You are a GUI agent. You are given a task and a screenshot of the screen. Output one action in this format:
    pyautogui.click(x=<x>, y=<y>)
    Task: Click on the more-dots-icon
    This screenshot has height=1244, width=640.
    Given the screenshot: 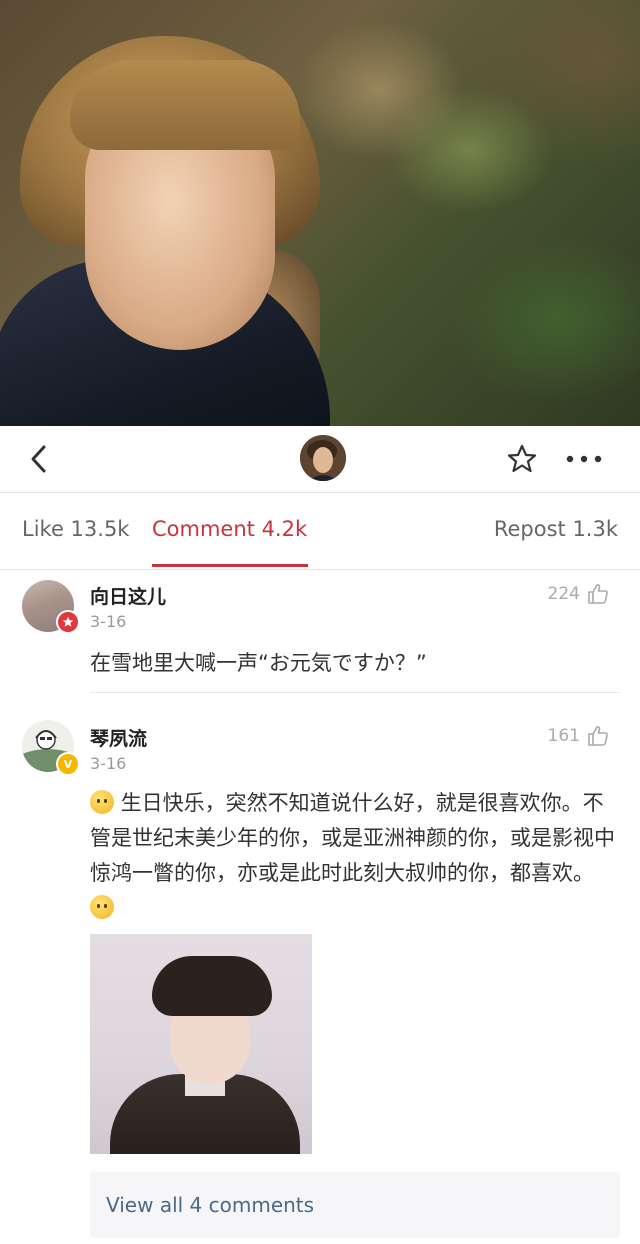 What is the action you would take?
    pyautogui.click(x=584, y=459)
    